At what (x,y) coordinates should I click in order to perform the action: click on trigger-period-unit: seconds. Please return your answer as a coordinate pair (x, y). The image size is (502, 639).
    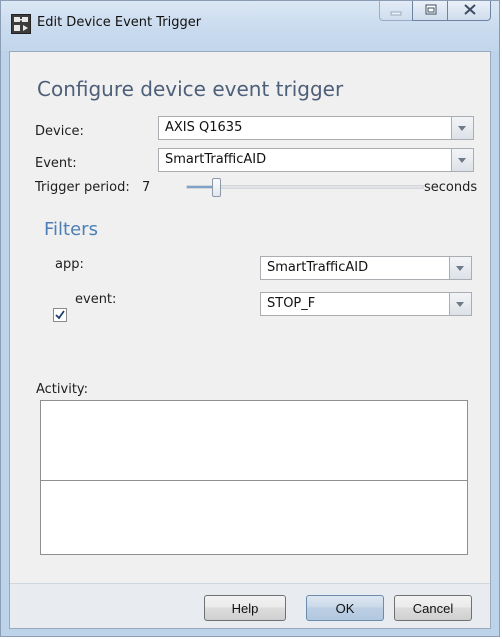
    Looking at the image, I should click on (451, 187).